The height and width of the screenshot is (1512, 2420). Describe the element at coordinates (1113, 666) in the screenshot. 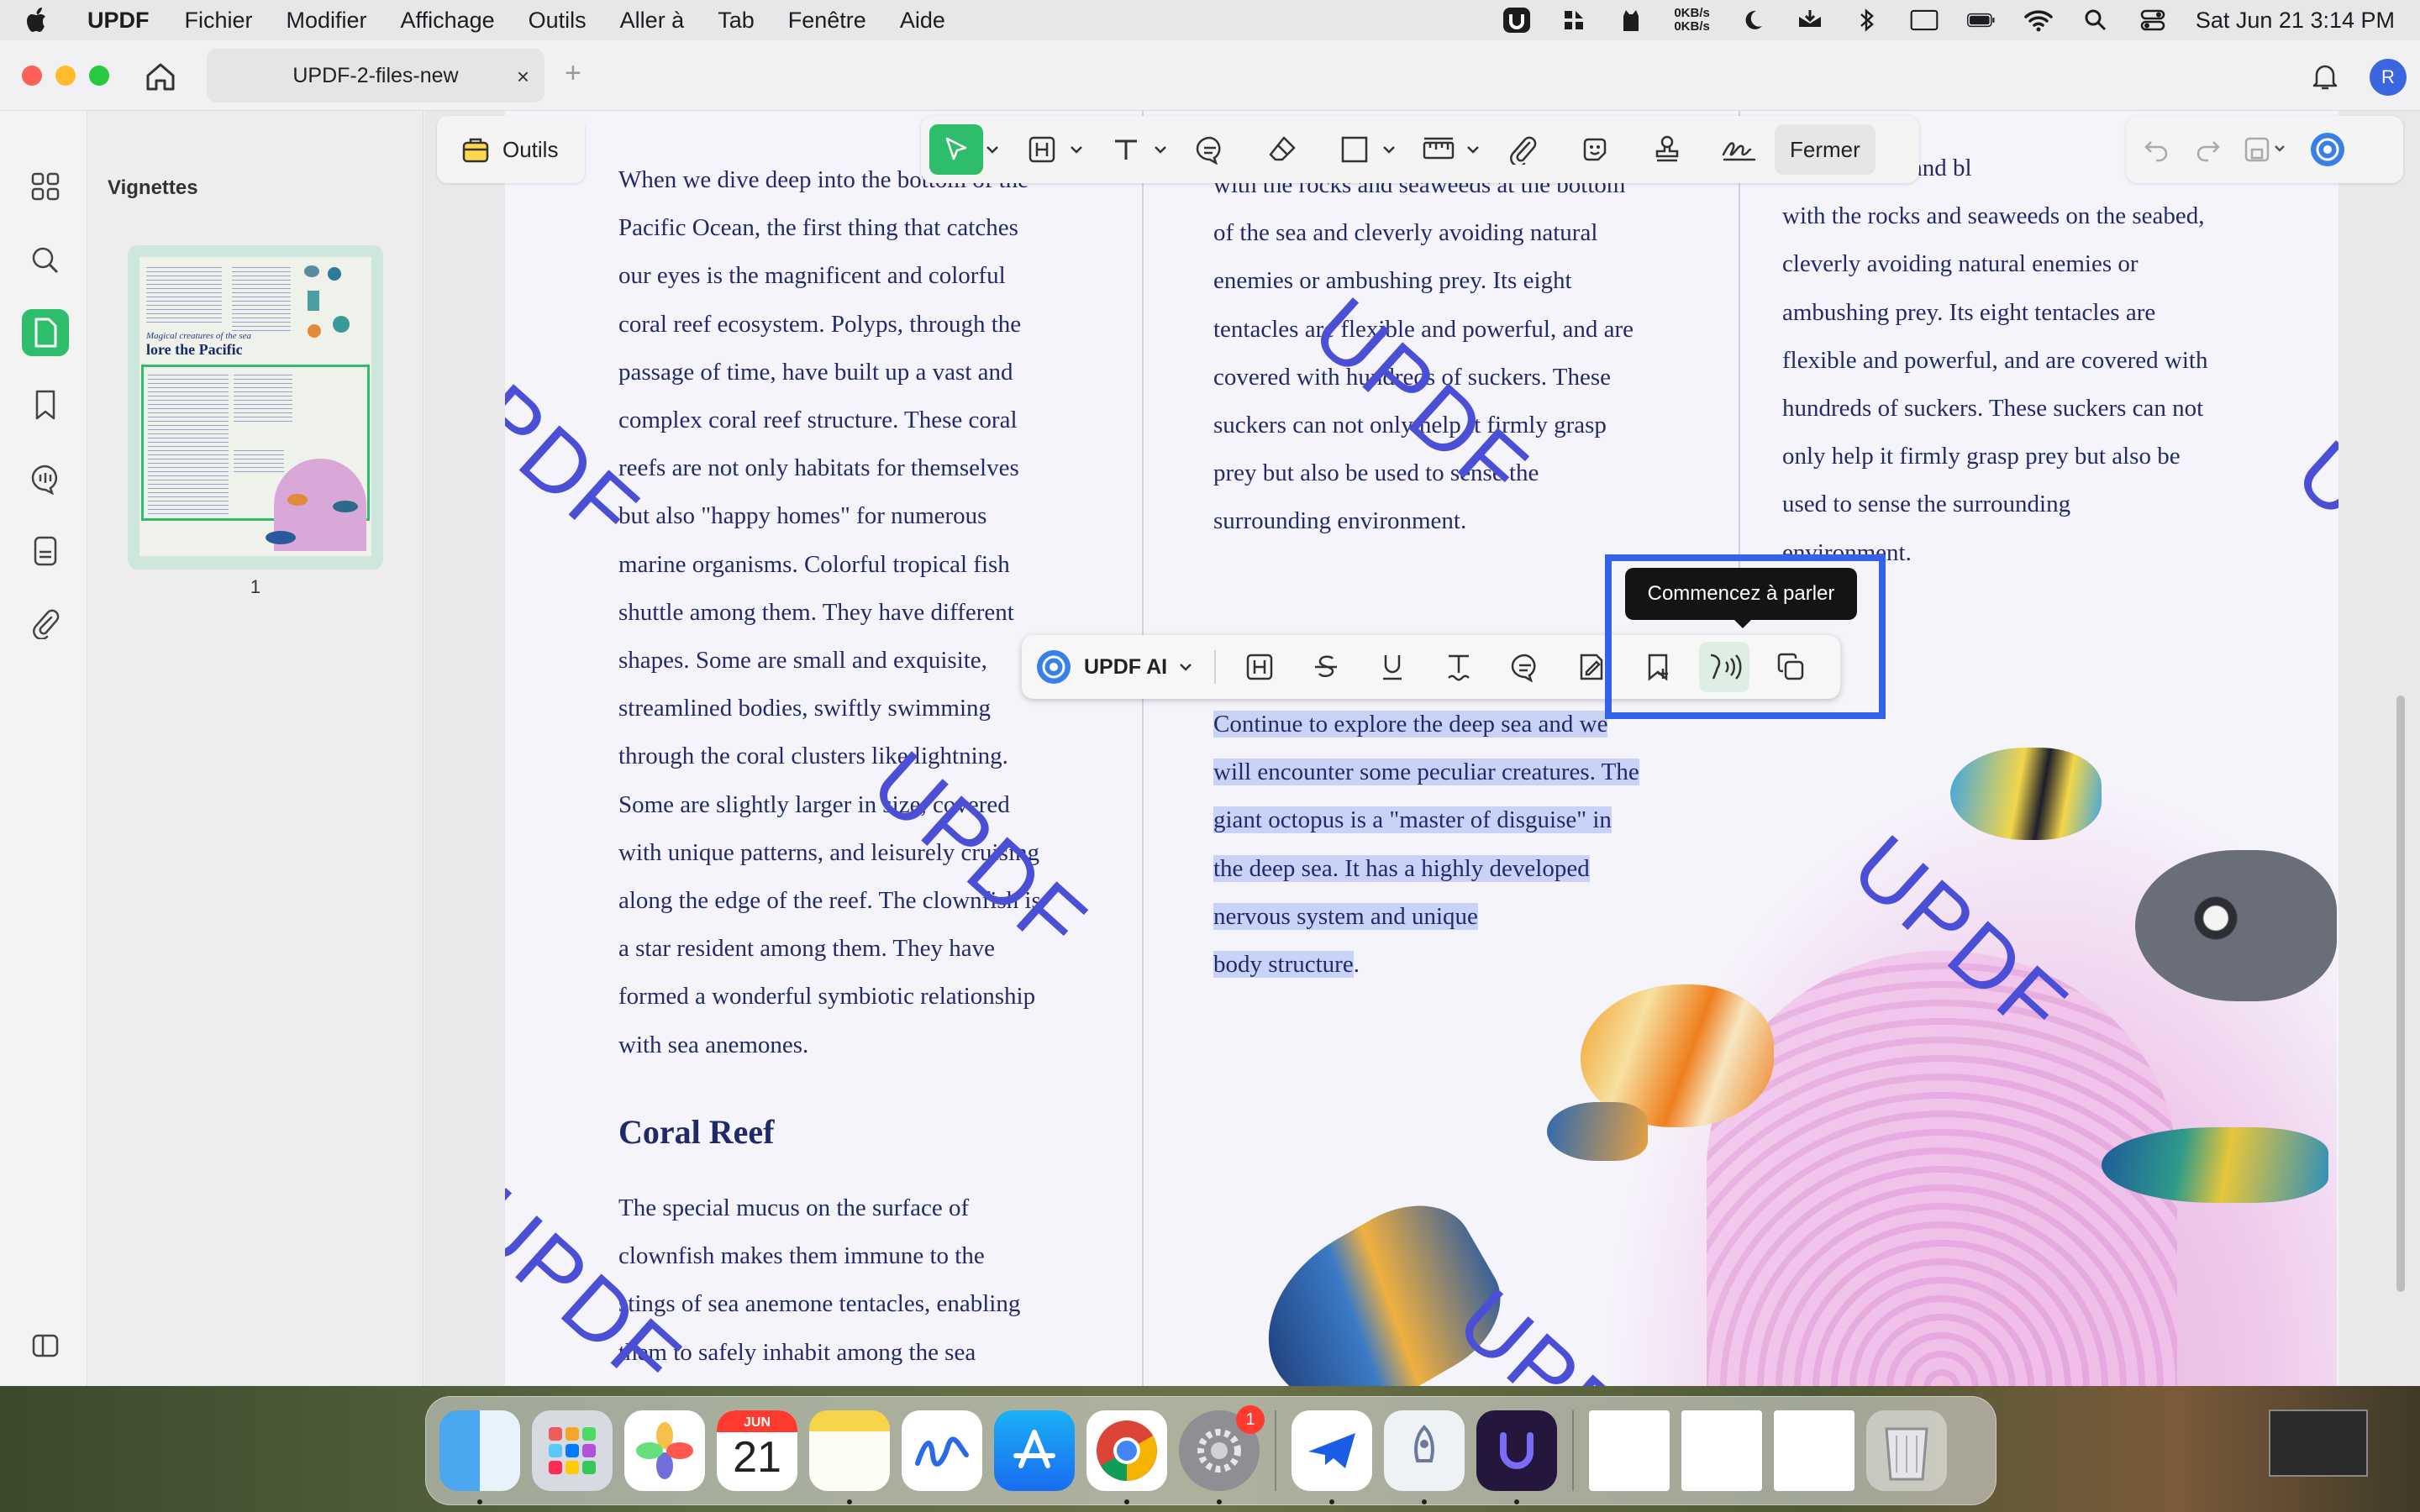

I see `updf-ai-button: UPDF AI` at that location.